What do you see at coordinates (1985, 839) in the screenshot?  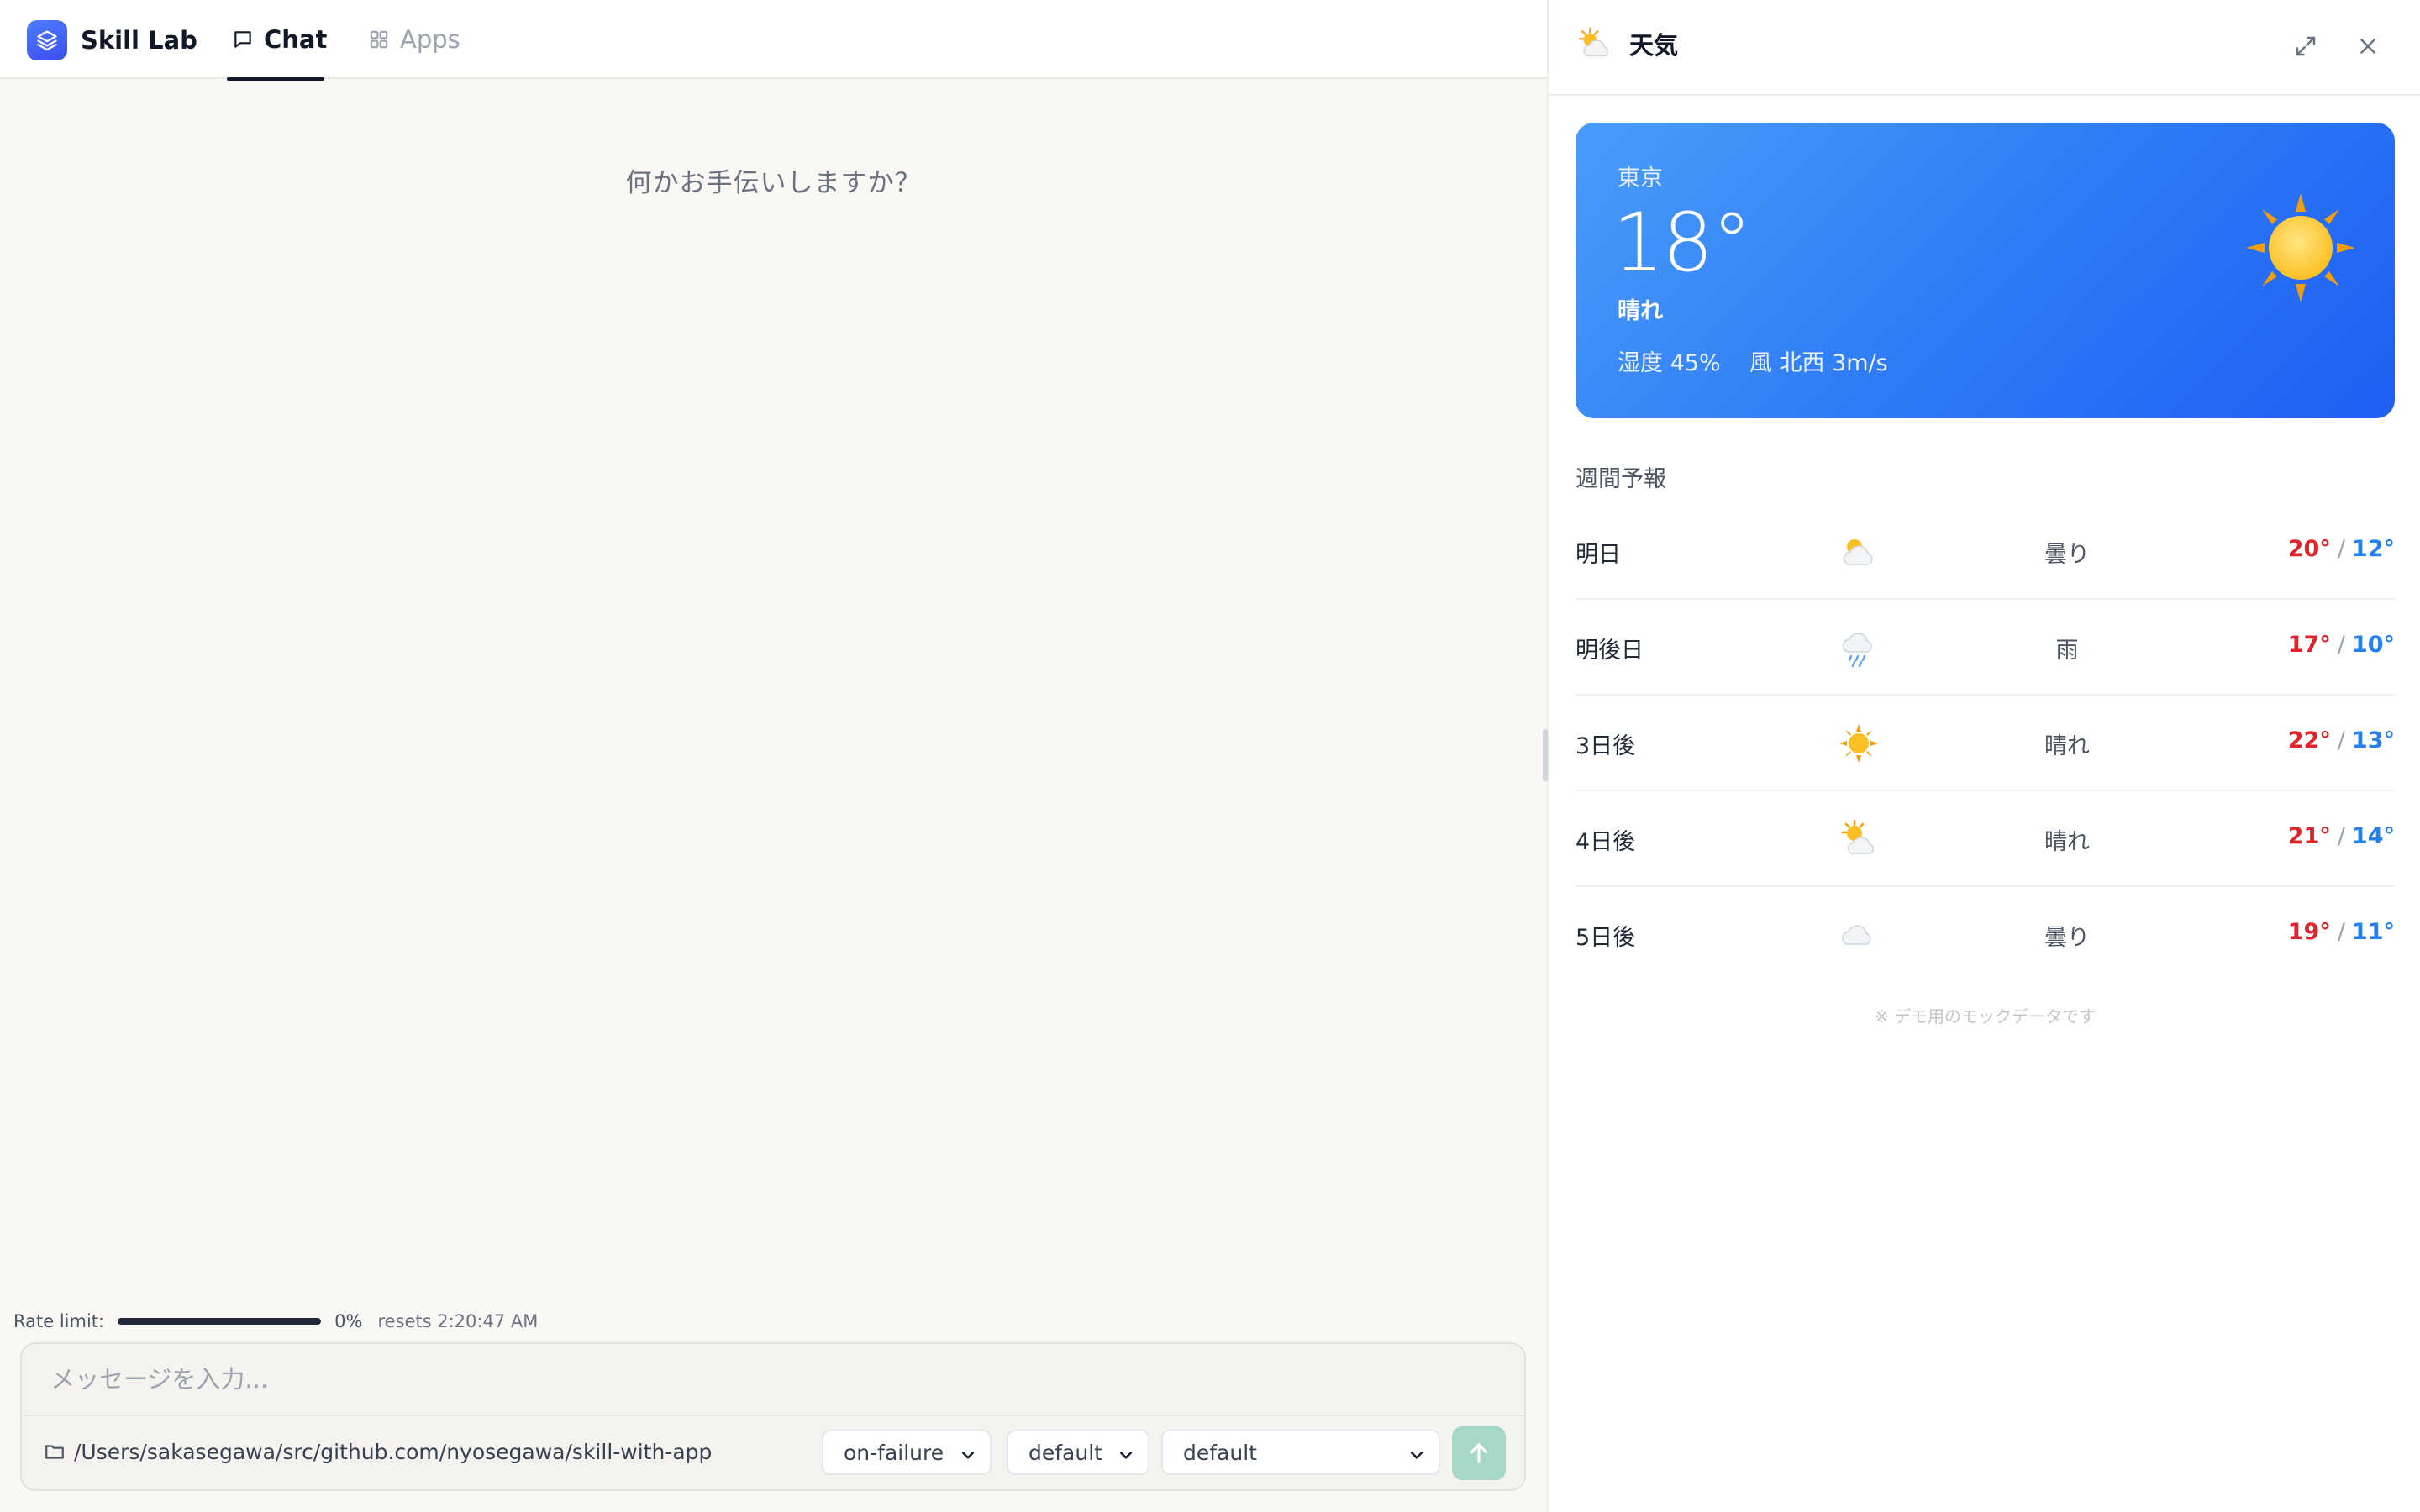 I see `forecast-row: 4日後 晴れ 21°/14°` at bounding box center [1985, 839].